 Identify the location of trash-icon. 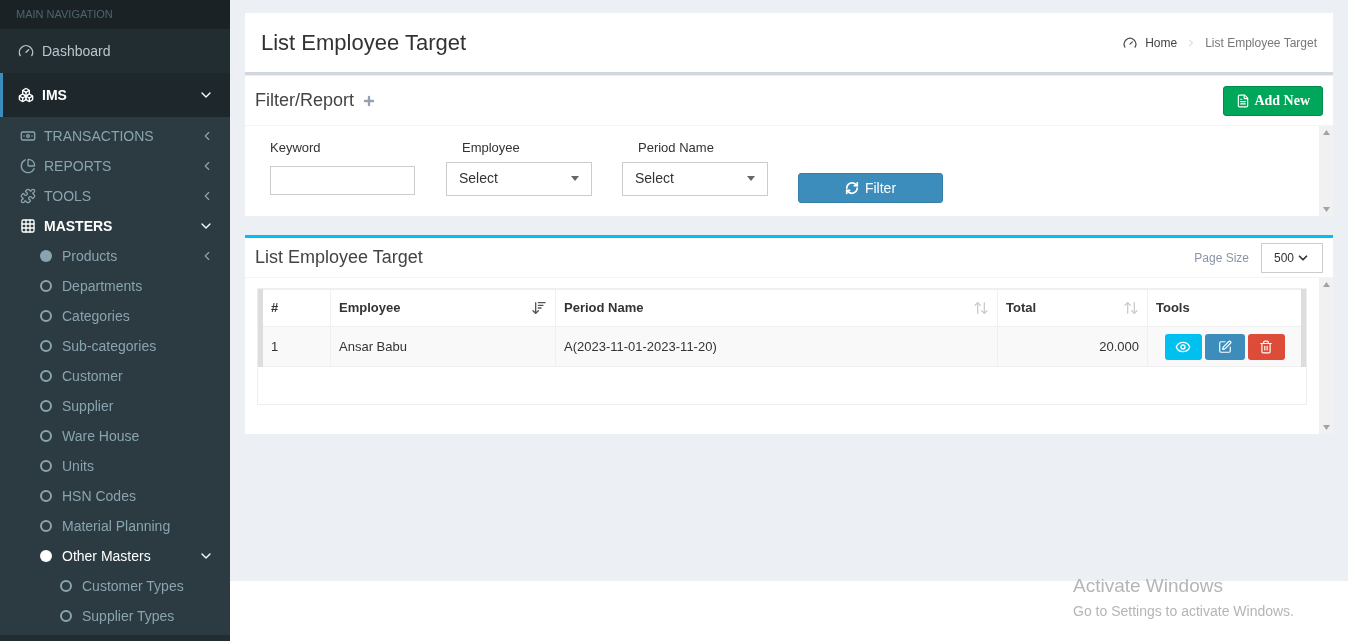
(1266, 346).